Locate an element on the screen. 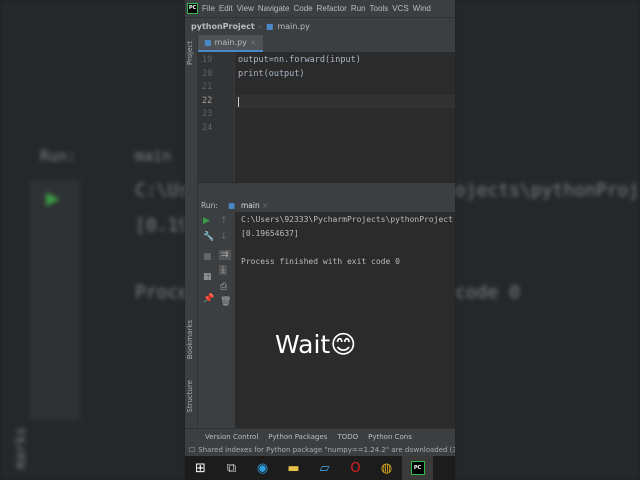 This screenshot has width=640, height=480. line-number: 21 is located at coordinates (207, 87).